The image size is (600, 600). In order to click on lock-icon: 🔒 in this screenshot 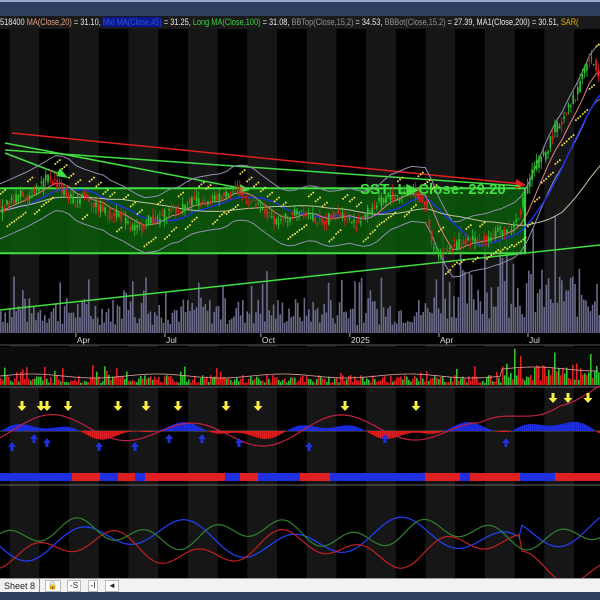, I will do `click(52, 586)`.